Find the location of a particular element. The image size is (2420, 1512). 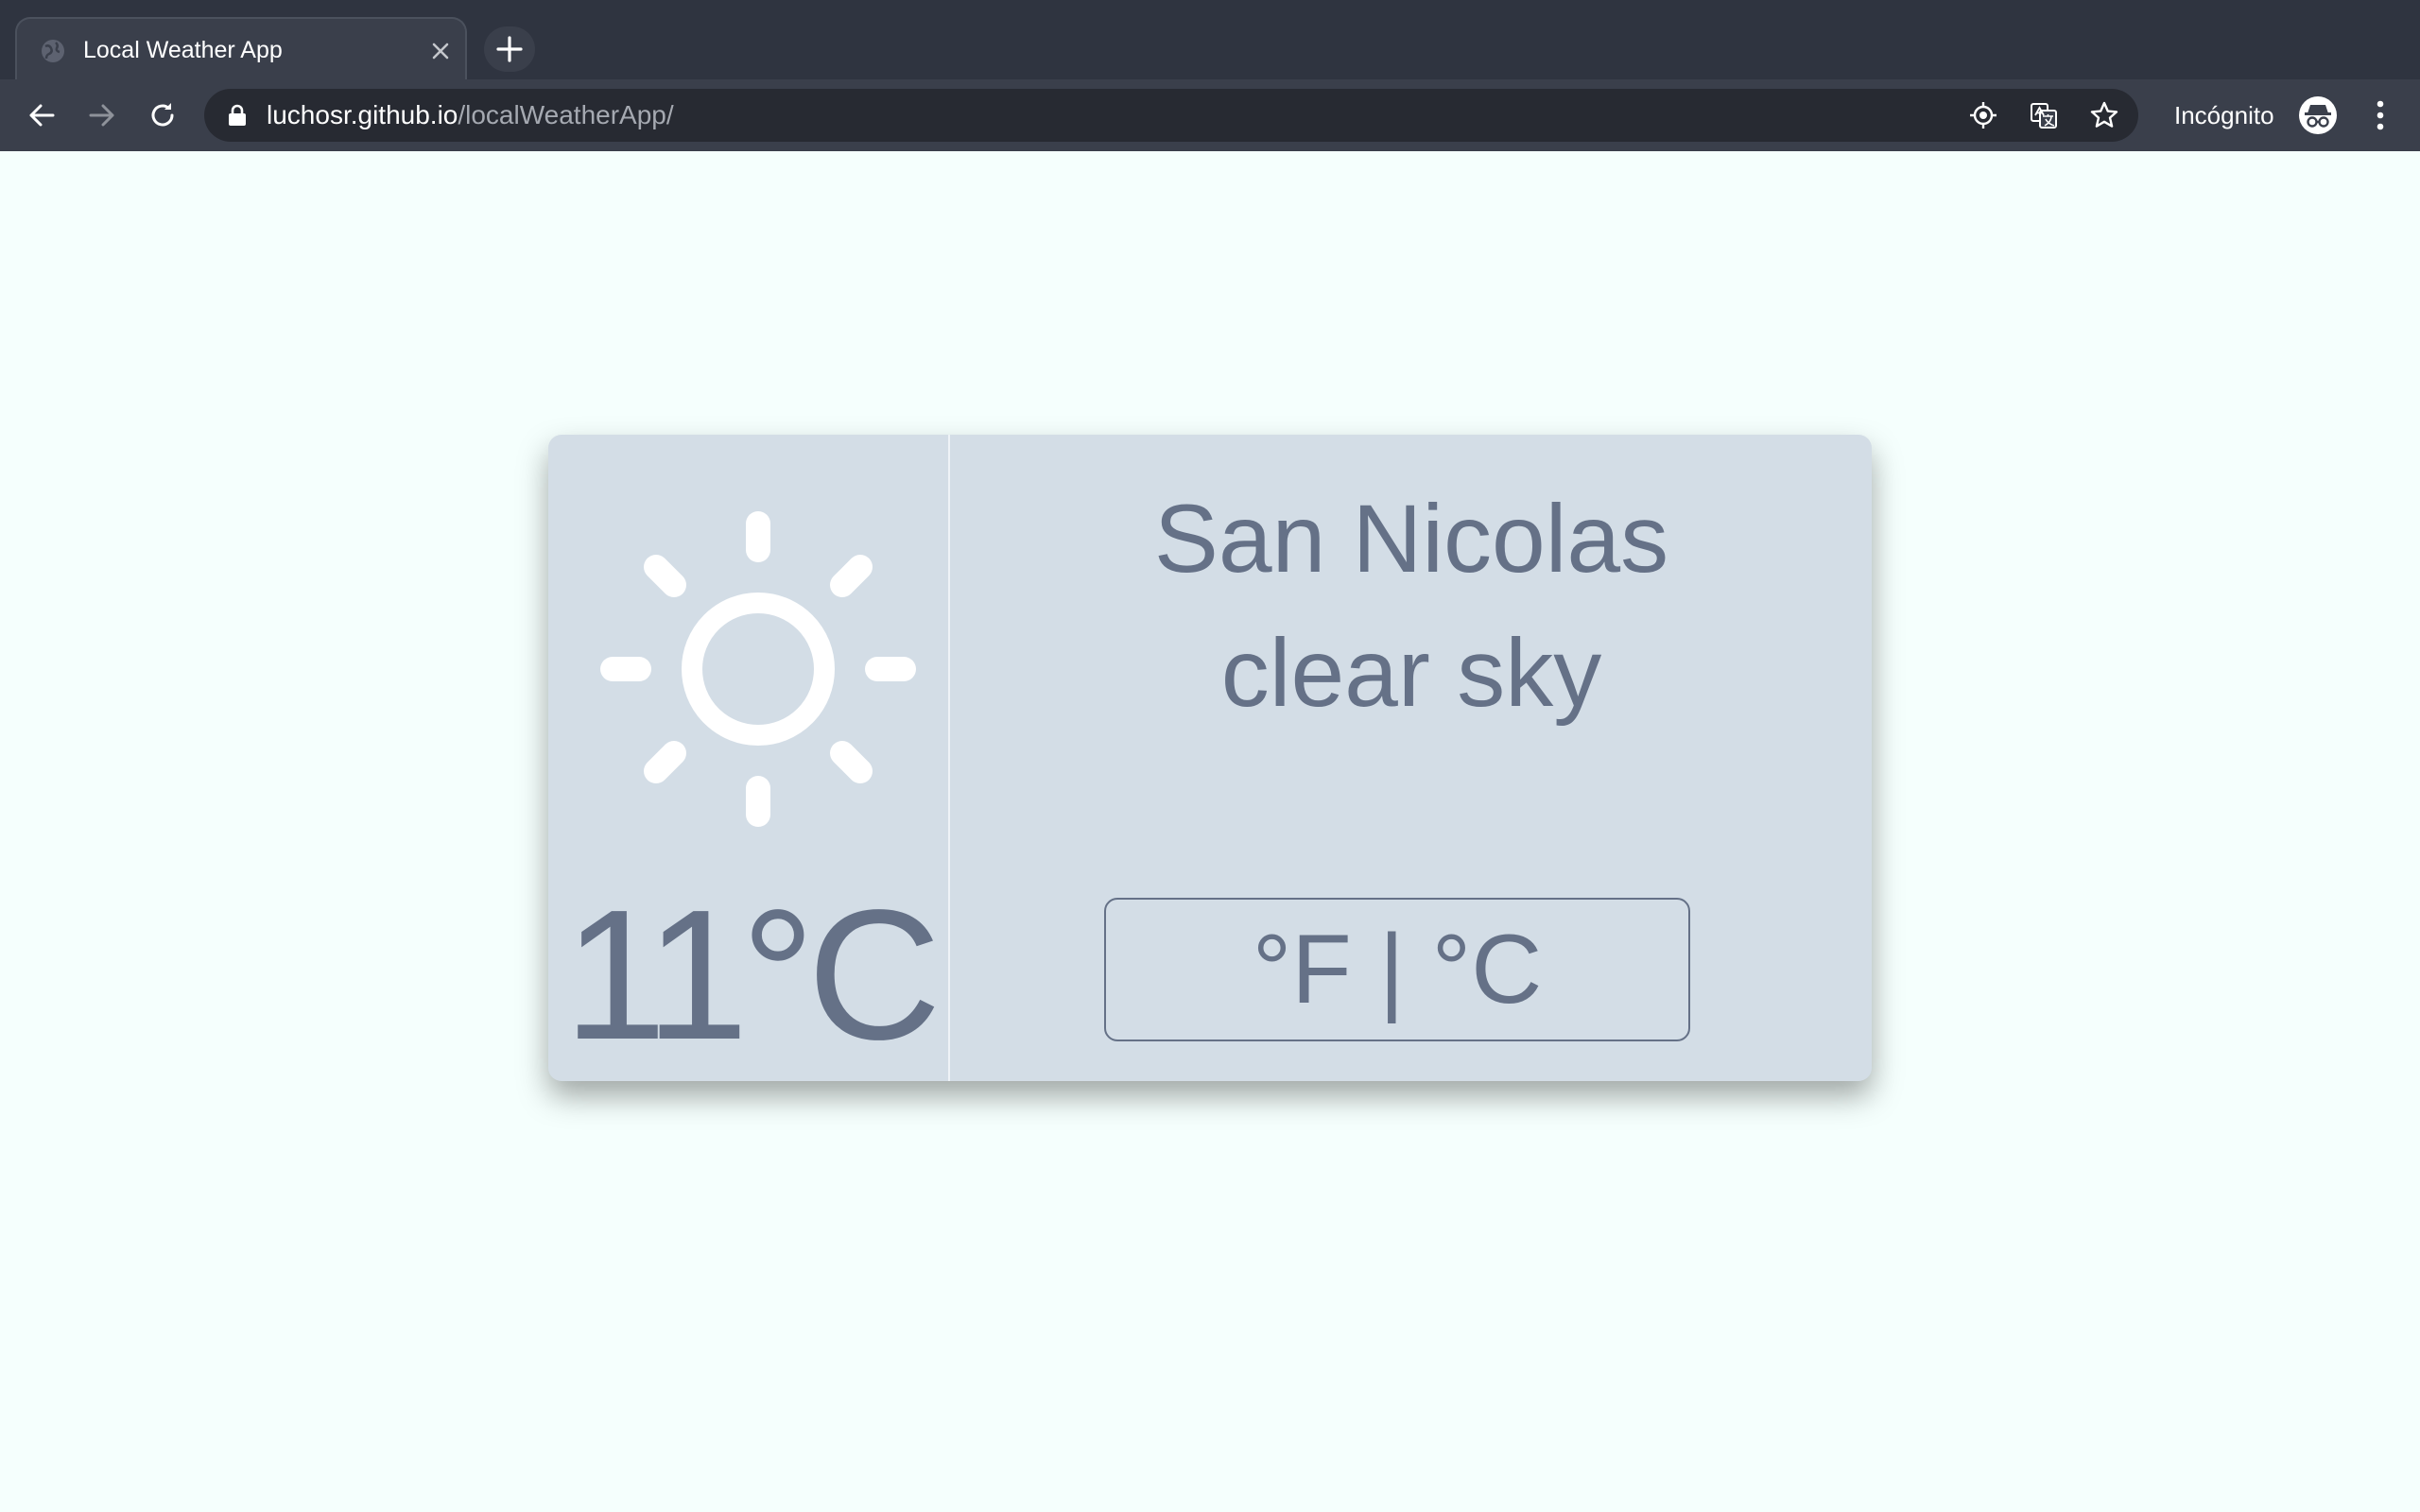

browser-tab: Local Weather App is located at coordinates (241, 48).